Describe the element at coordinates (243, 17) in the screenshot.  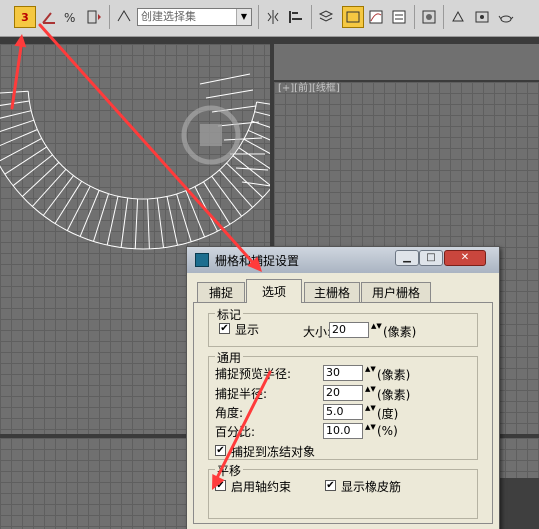
I see `chevron-down-icon: ▼` at that location.